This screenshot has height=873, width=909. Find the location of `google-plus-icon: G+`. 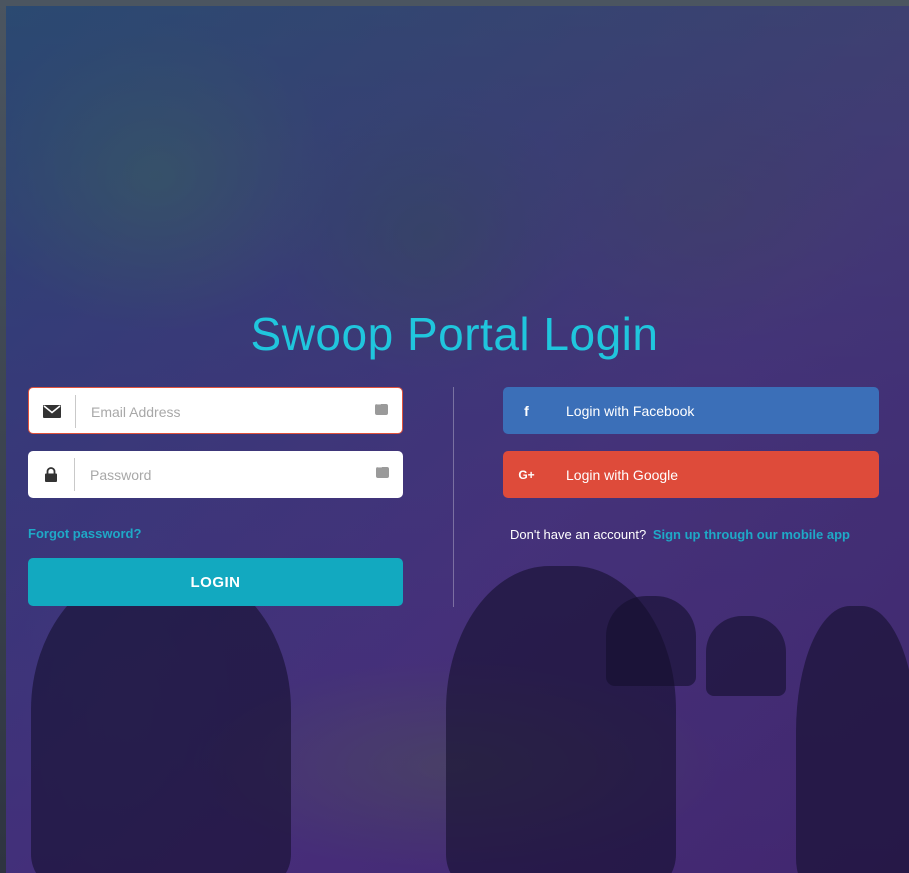

google-plus-icon: G+ is located at coordinates (526, 474).